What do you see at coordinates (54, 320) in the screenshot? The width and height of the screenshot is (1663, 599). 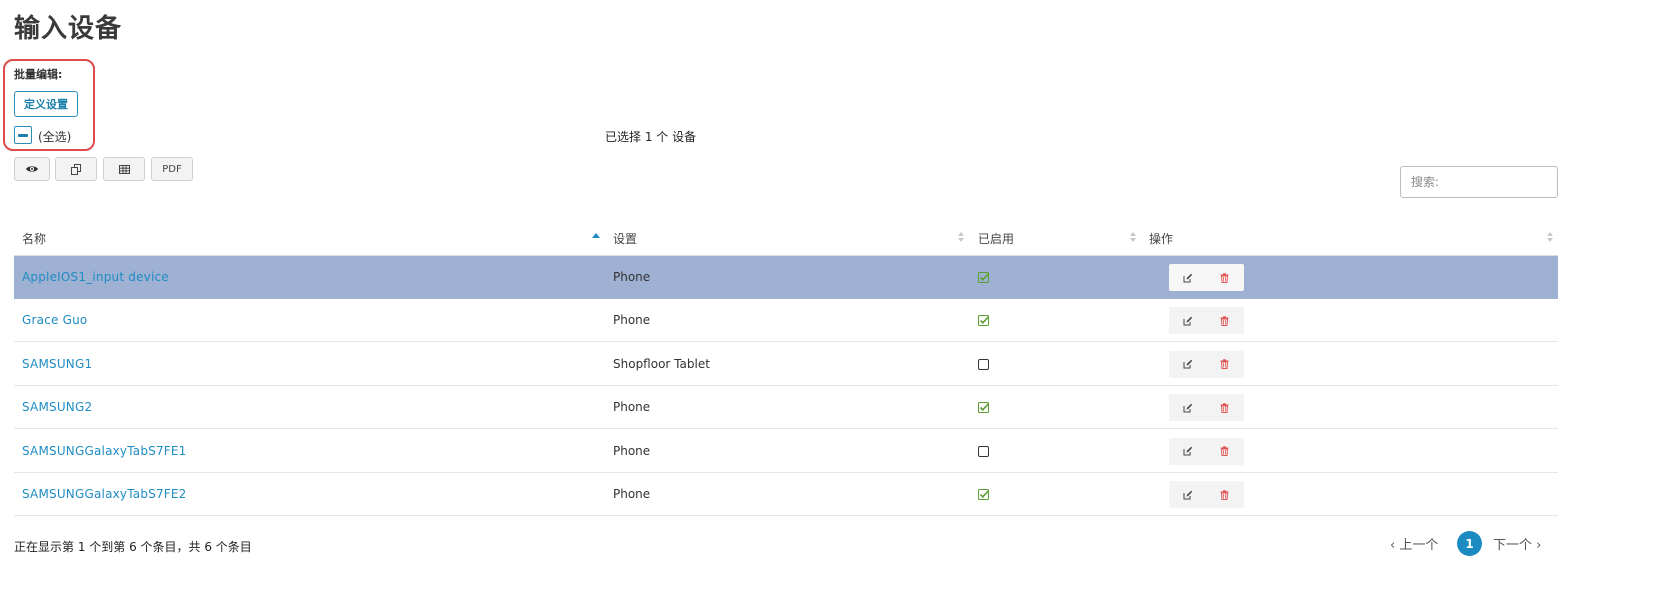 I see `device-name-link: Grace Guo` at bounding box center [54, 320].